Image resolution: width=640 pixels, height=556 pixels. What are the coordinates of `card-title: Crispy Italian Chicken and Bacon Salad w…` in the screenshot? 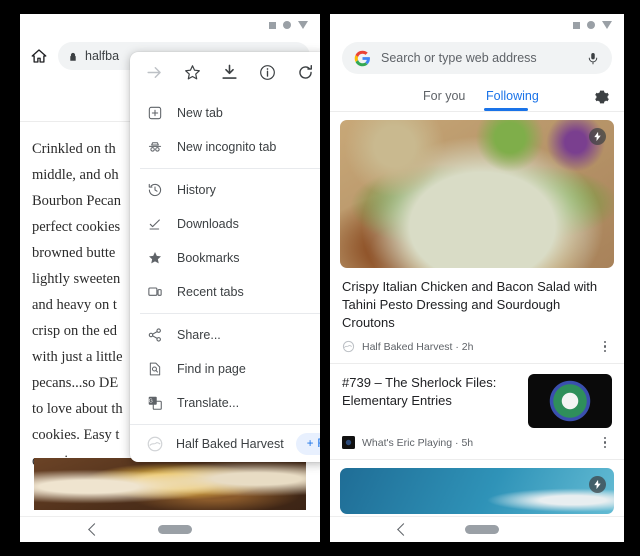 It's located at (470, 304).